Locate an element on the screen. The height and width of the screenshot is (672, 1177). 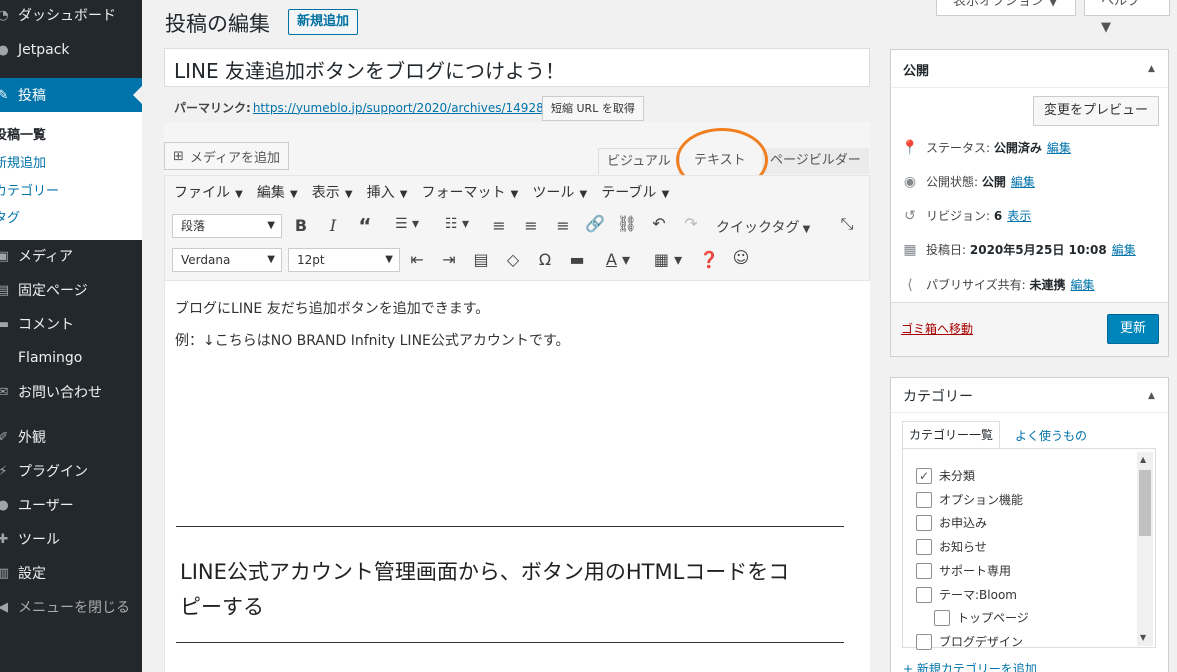
emoji-icon: ☺ is located at coordinates (741, 257).